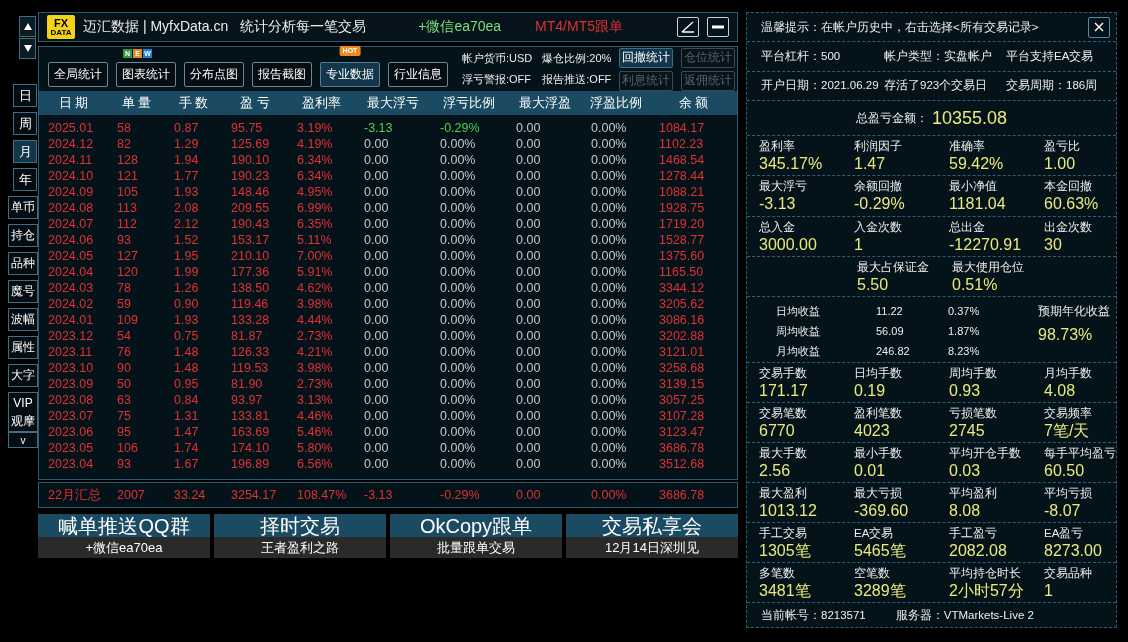  What do you see at coordinates (156, 27) in the screenshot?
I see `window-title: 迈汇数据 | MyfxData.cn` at bounding box center [156, 27].